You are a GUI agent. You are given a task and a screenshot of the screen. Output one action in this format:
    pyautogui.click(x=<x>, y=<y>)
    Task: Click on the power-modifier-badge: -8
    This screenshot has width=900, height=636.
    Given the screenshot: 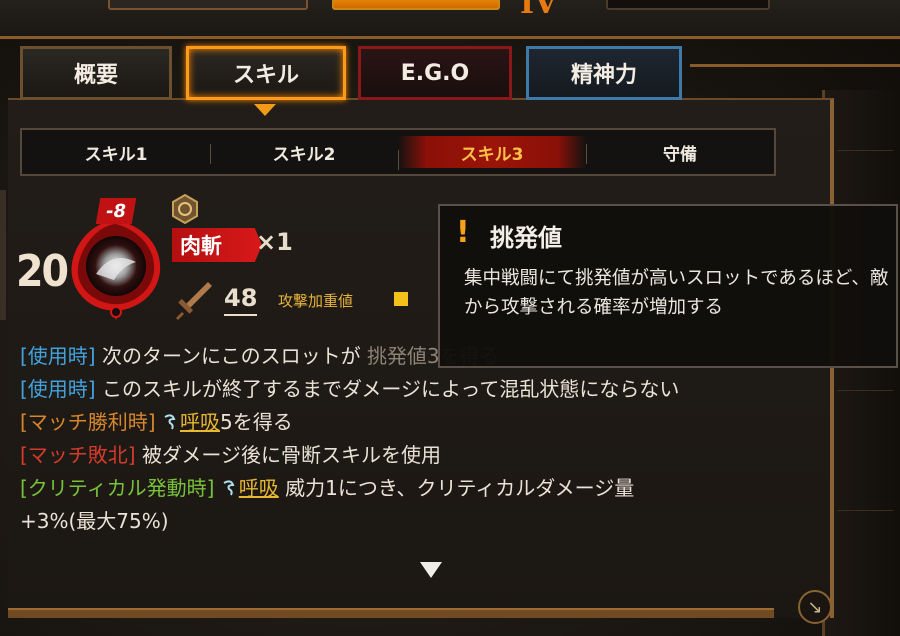 What is the action you would take?
    pyautogui.click(x=116, y=211)
    